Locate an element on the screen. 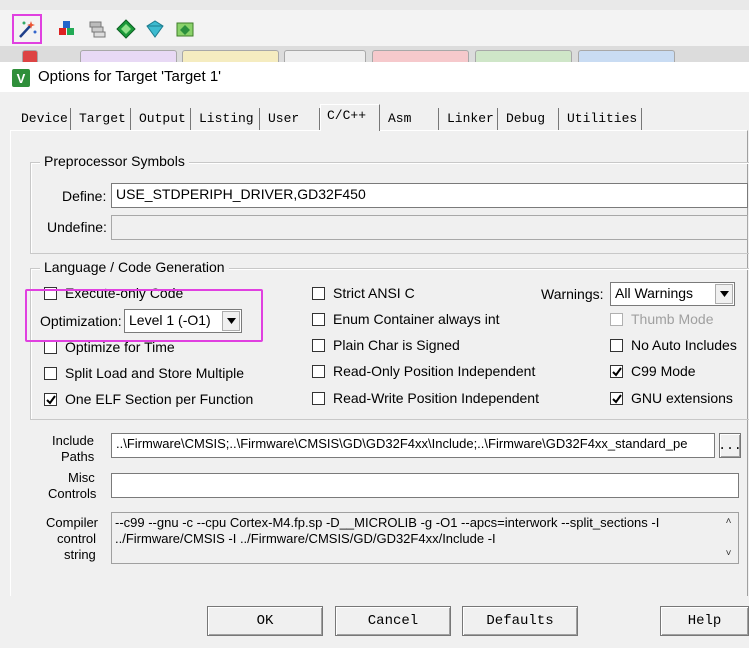 The height and width of the screenshot is (648, 749). define-label: Define: is located at coordinates (84, 196).